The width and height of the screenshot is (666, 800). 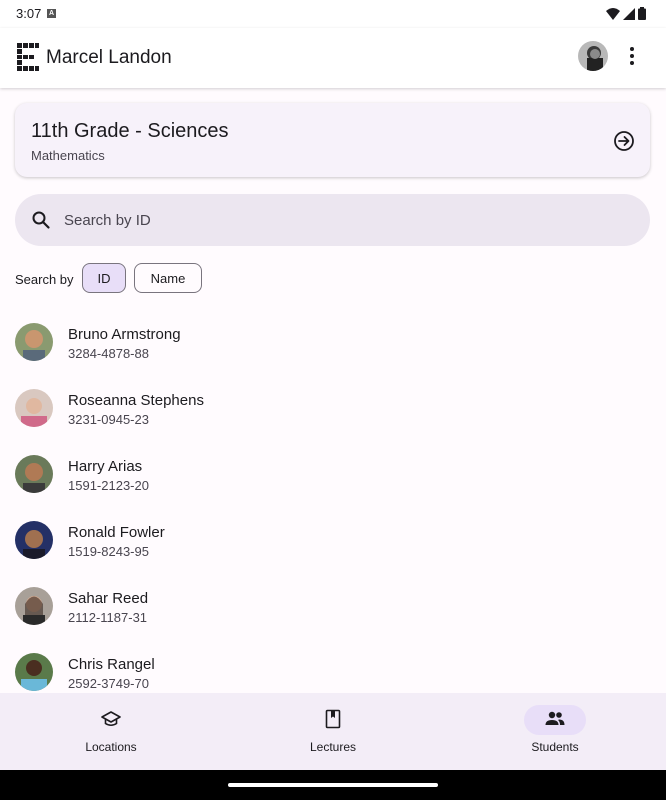 What do you see at coordinates (333, 14) in the screenshot?
I see `status-bar: 3:07 A` at bounding box center [333, 14].